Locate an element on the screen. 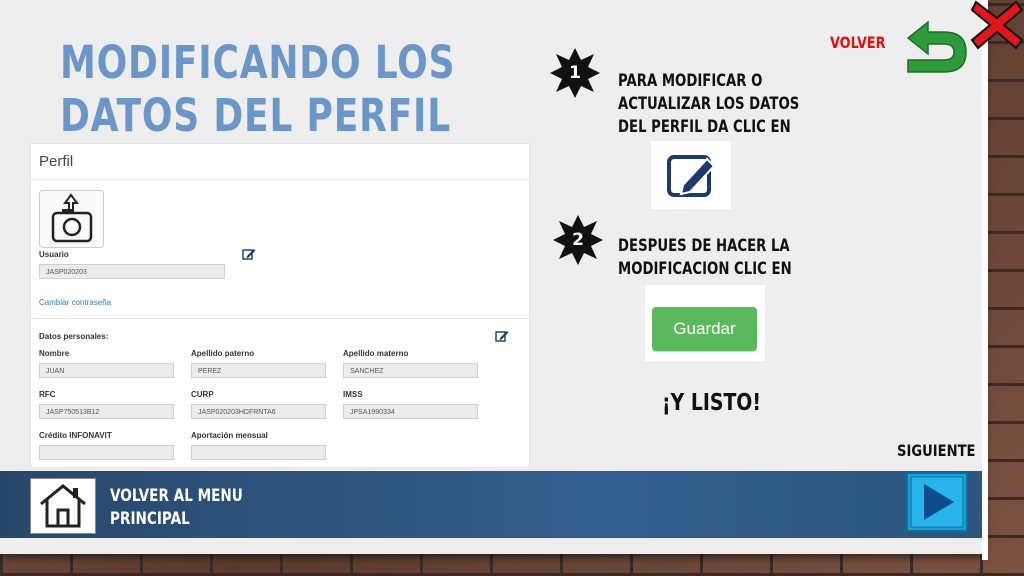  step1-line3: DEL PERFIL DA CLIC EN is located at coordinates (704, 127).